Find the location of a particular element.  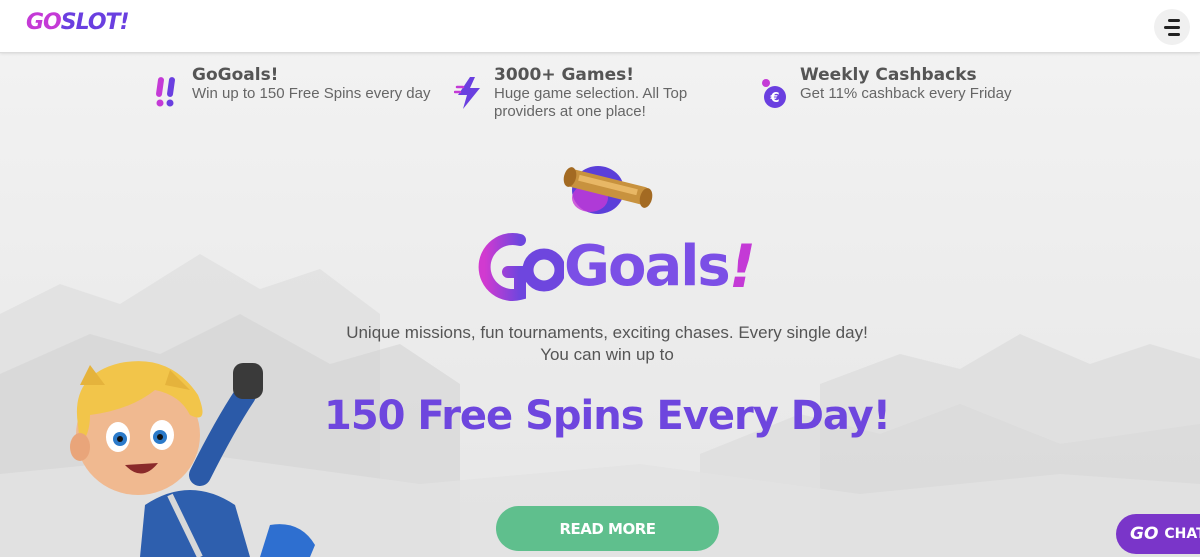

lightning-icon is located at coordinates (467, 93).